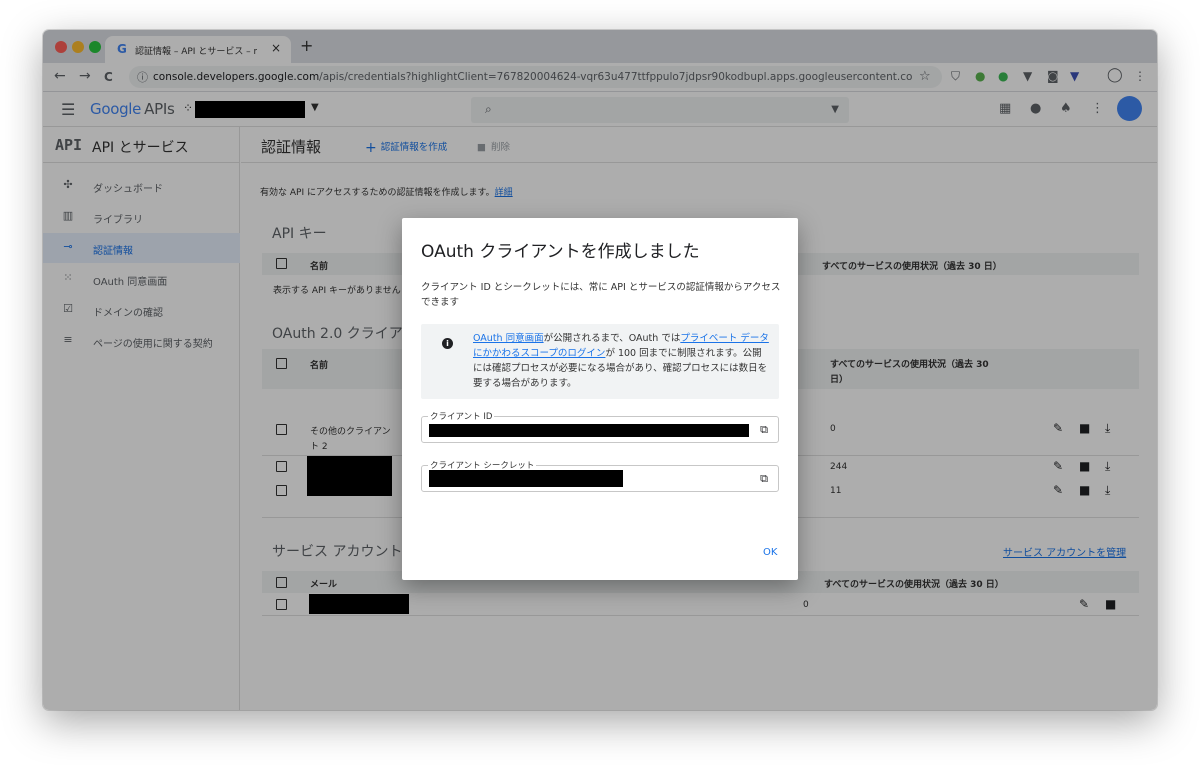 This screenshot has height=765, width=1200. What do you see at coordinates (612, 338) in the screenshot?
I see `note-text-part1: が公開されるまで、OAuth では` at bounding box center [612, 338].